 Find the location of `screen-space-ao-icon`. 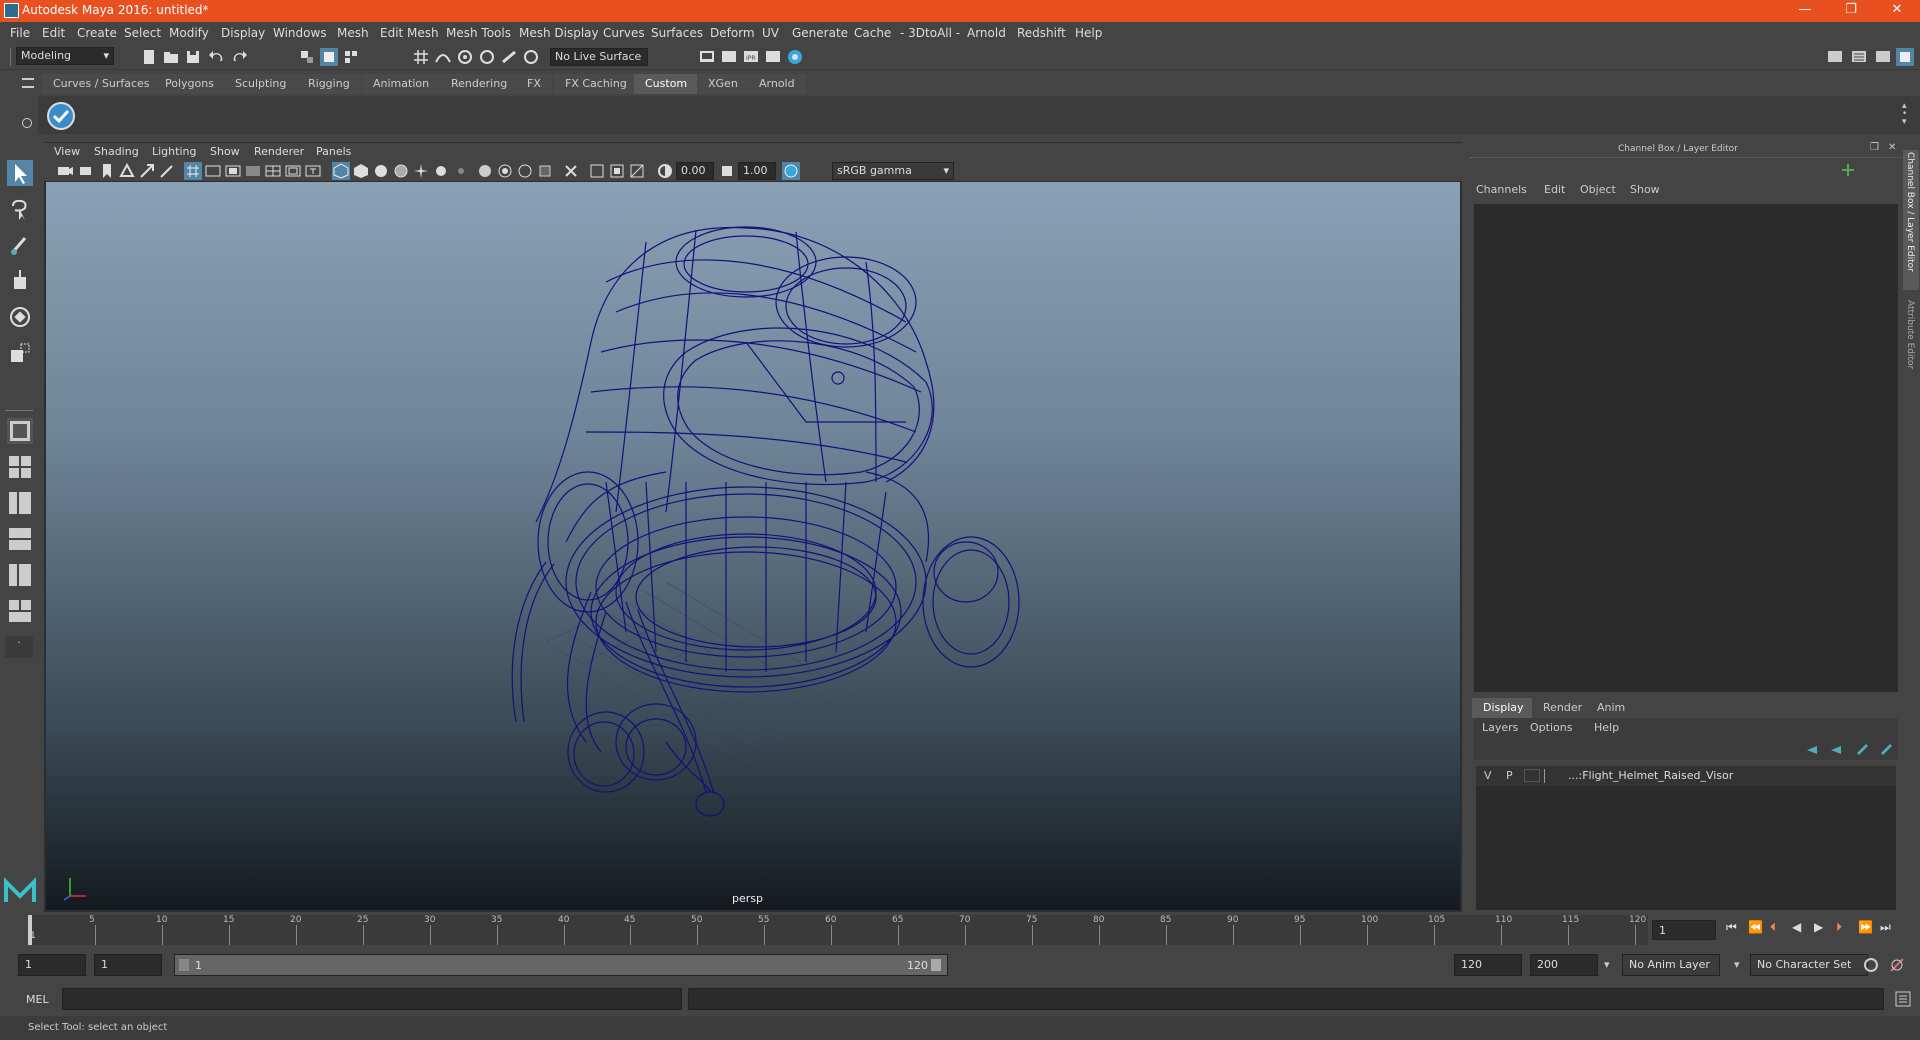

screen-space-ao-icon is located at coordinates (461, 171).